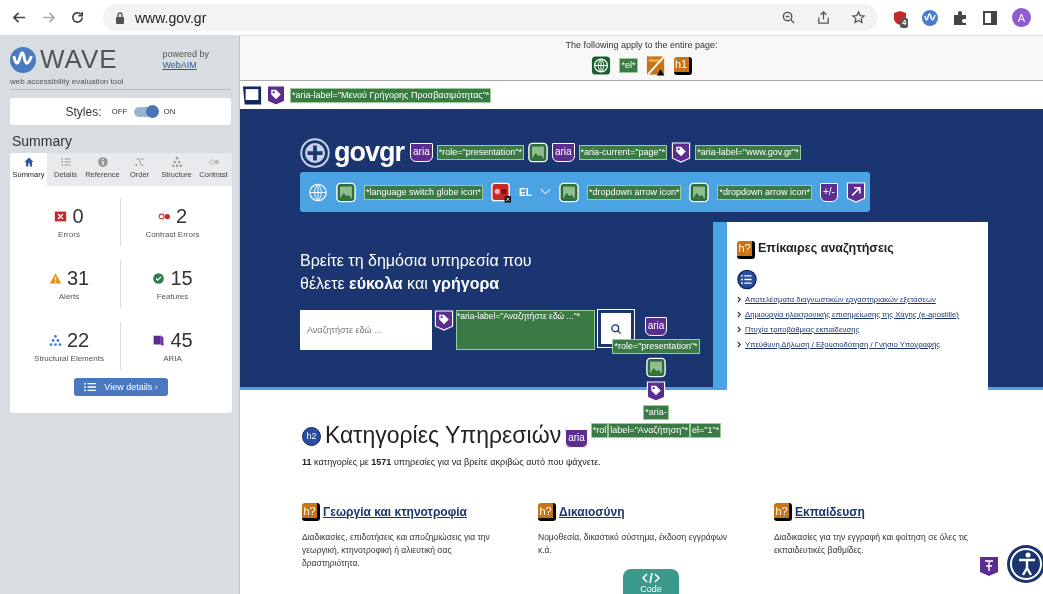 The height and width of the screenshot is (594, 1043). What do you see at coordinates (315, 152) in the screenshot?
I see `emblem-icon` at bounding box center [315, 152].